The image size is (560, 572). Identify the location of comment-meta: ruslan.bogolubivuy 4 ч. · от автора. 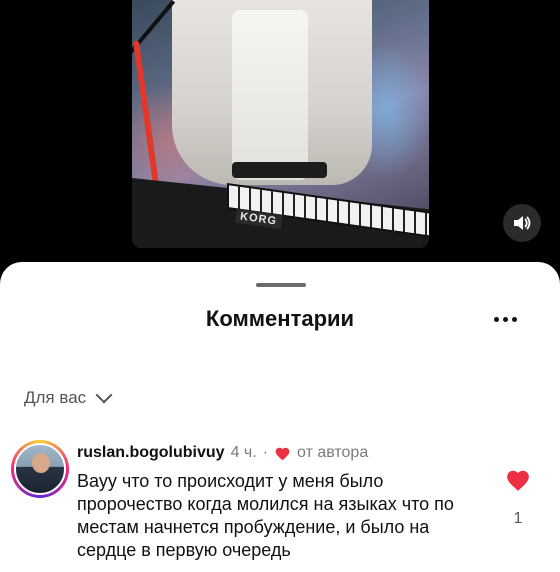
(222, 453).